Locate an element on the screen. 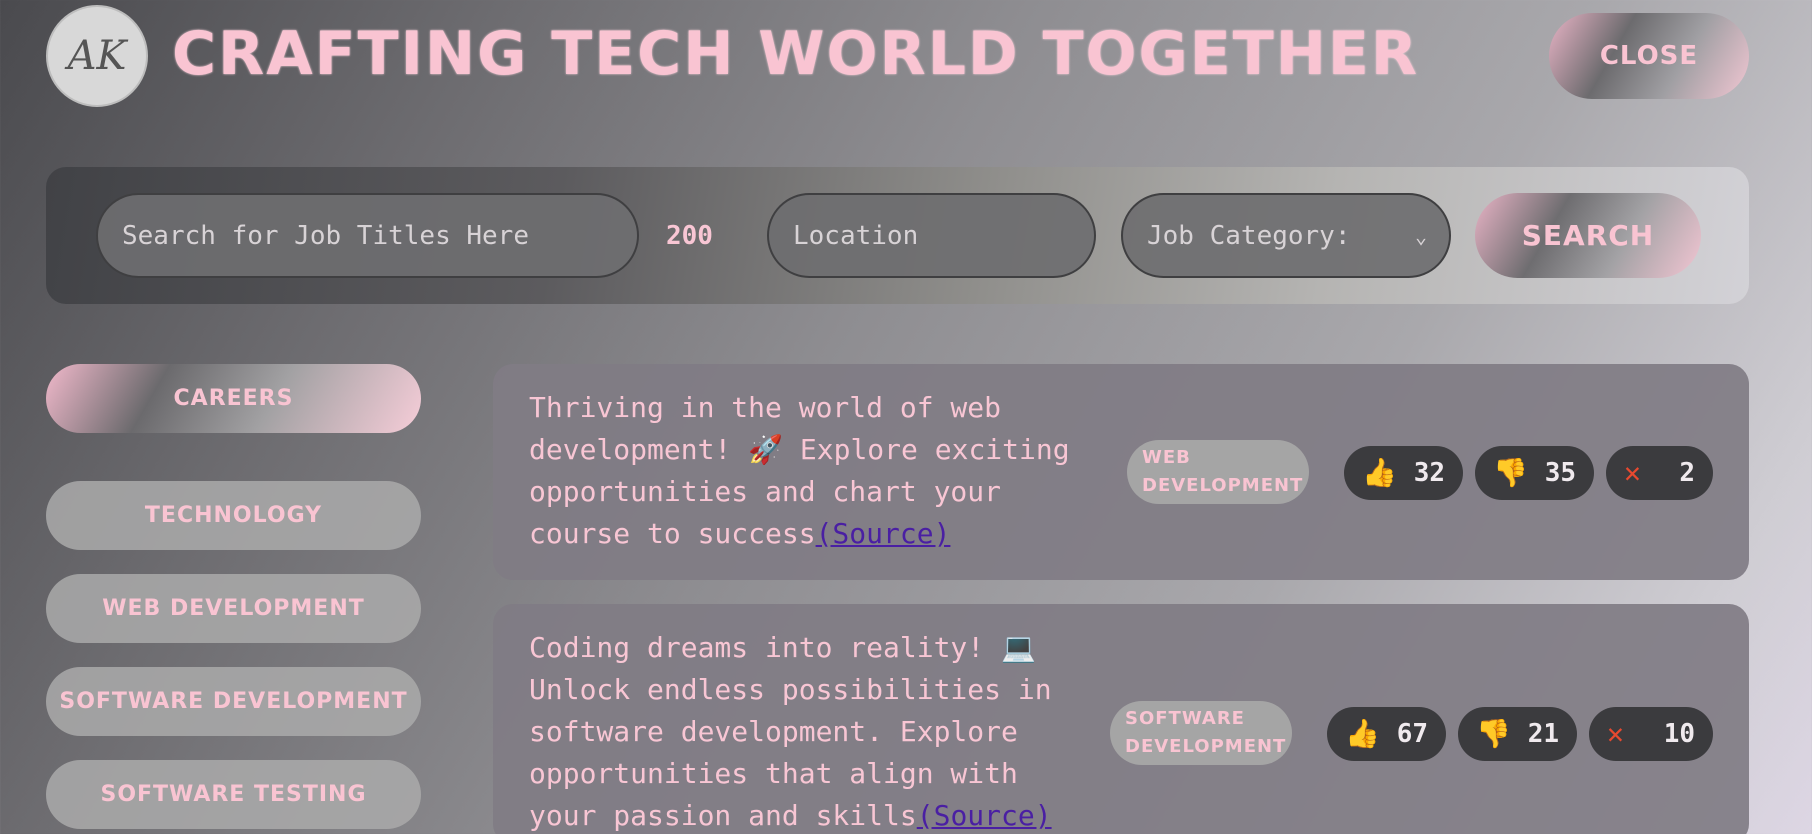  results-count: 200 is located at coordinates (689, 235).